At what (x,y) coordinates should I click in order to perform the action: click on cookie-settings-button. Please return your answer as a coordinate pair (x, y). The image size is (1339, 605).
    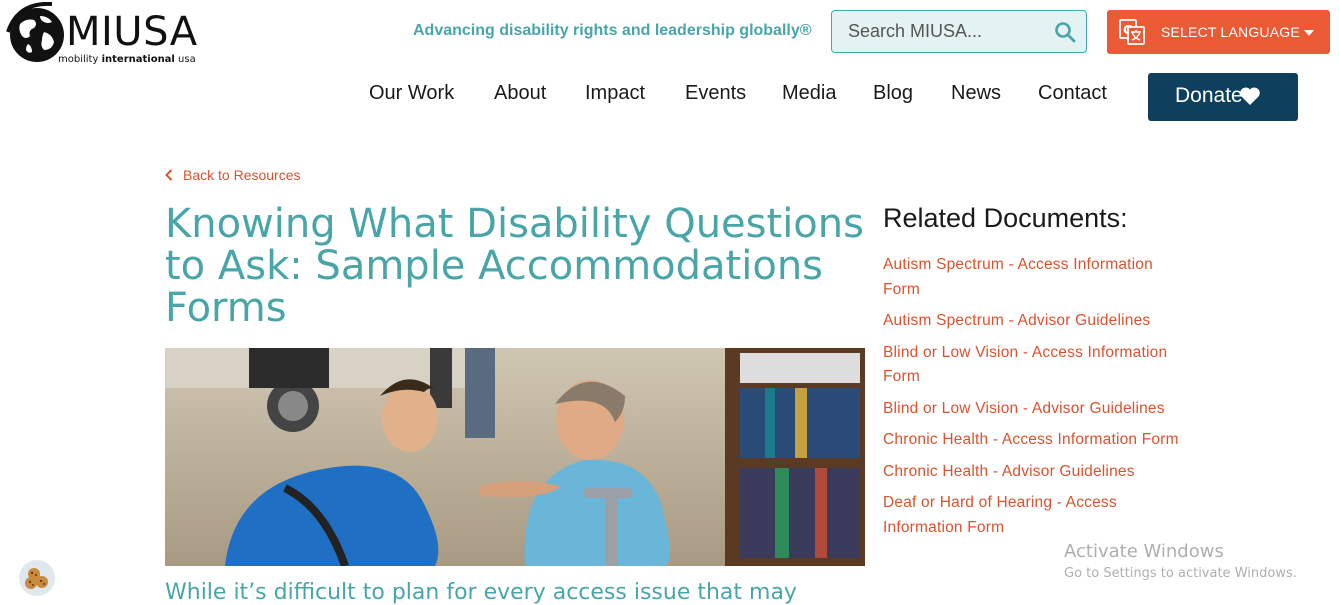
    Looking at the image, I should click on (37, 578).